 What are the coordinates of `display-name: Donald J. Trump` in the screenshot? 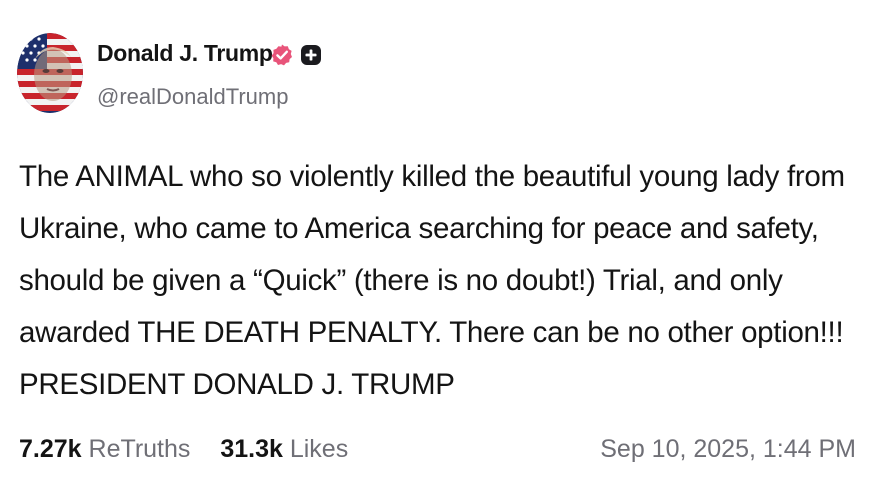 It's located at (185, 53).